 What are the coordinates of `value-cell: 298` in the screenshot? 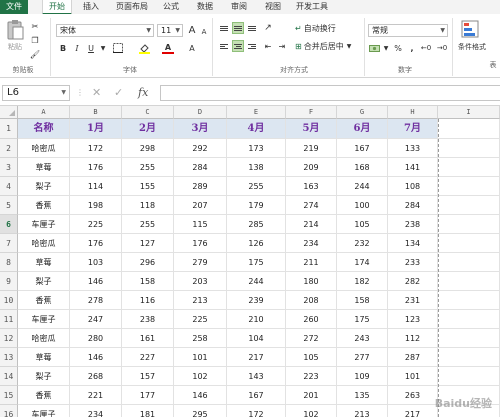 It's located at (148, 148).